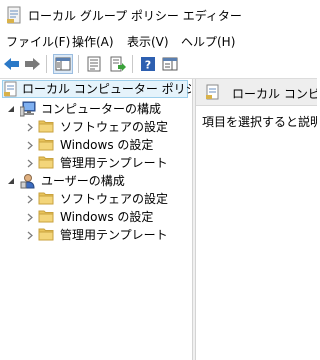  What do you see at coordinates (259, 122) in the screenshot?
I see `details-description: 項目を選択すると説明が表示されます。` at bounding box center [259, 122].